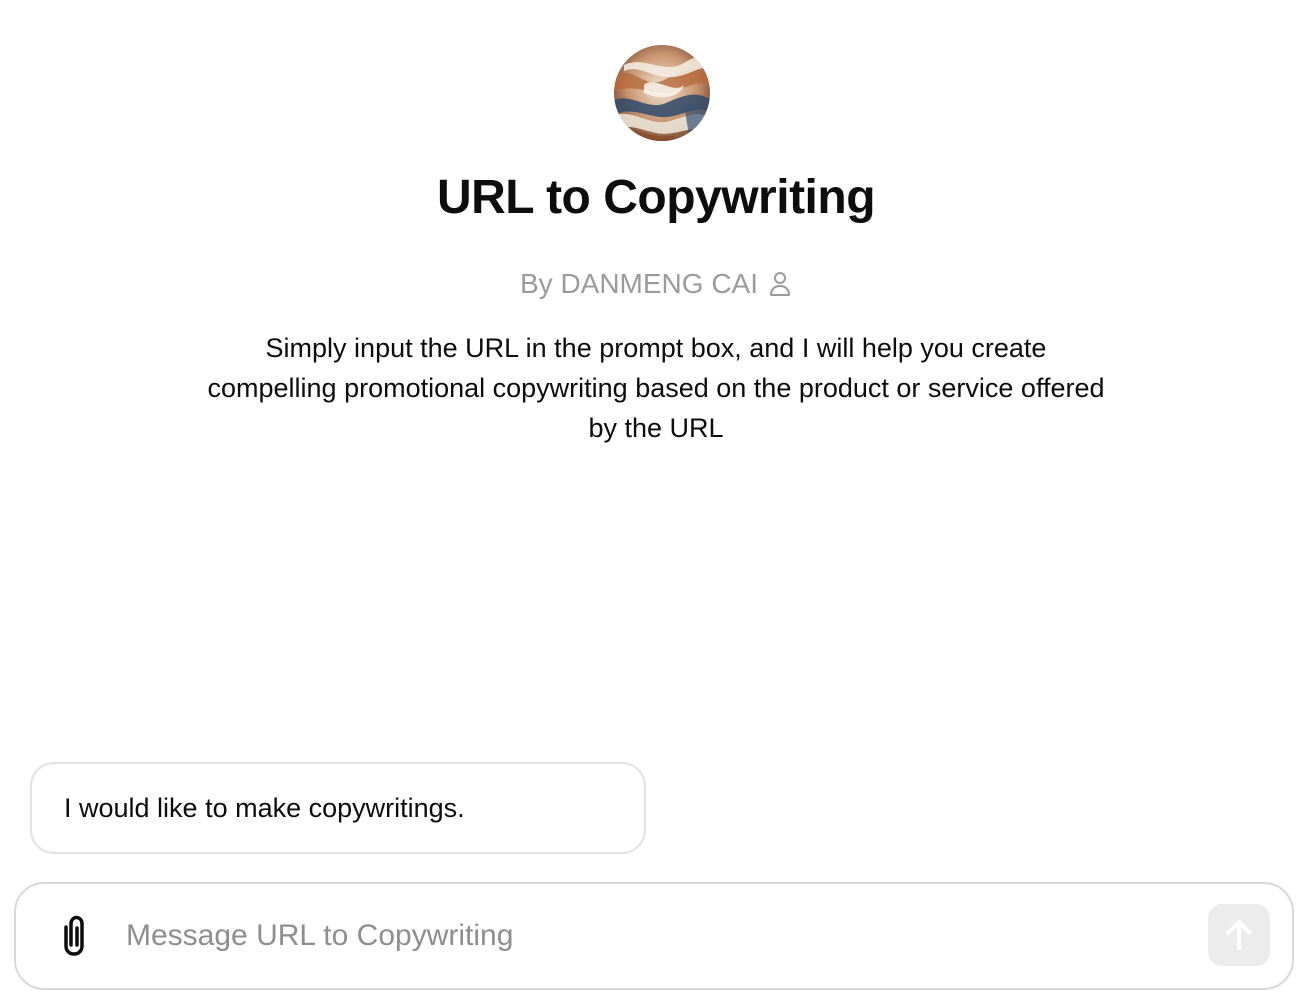  I want to click on arrow-up-icon, so click(1239, 935).